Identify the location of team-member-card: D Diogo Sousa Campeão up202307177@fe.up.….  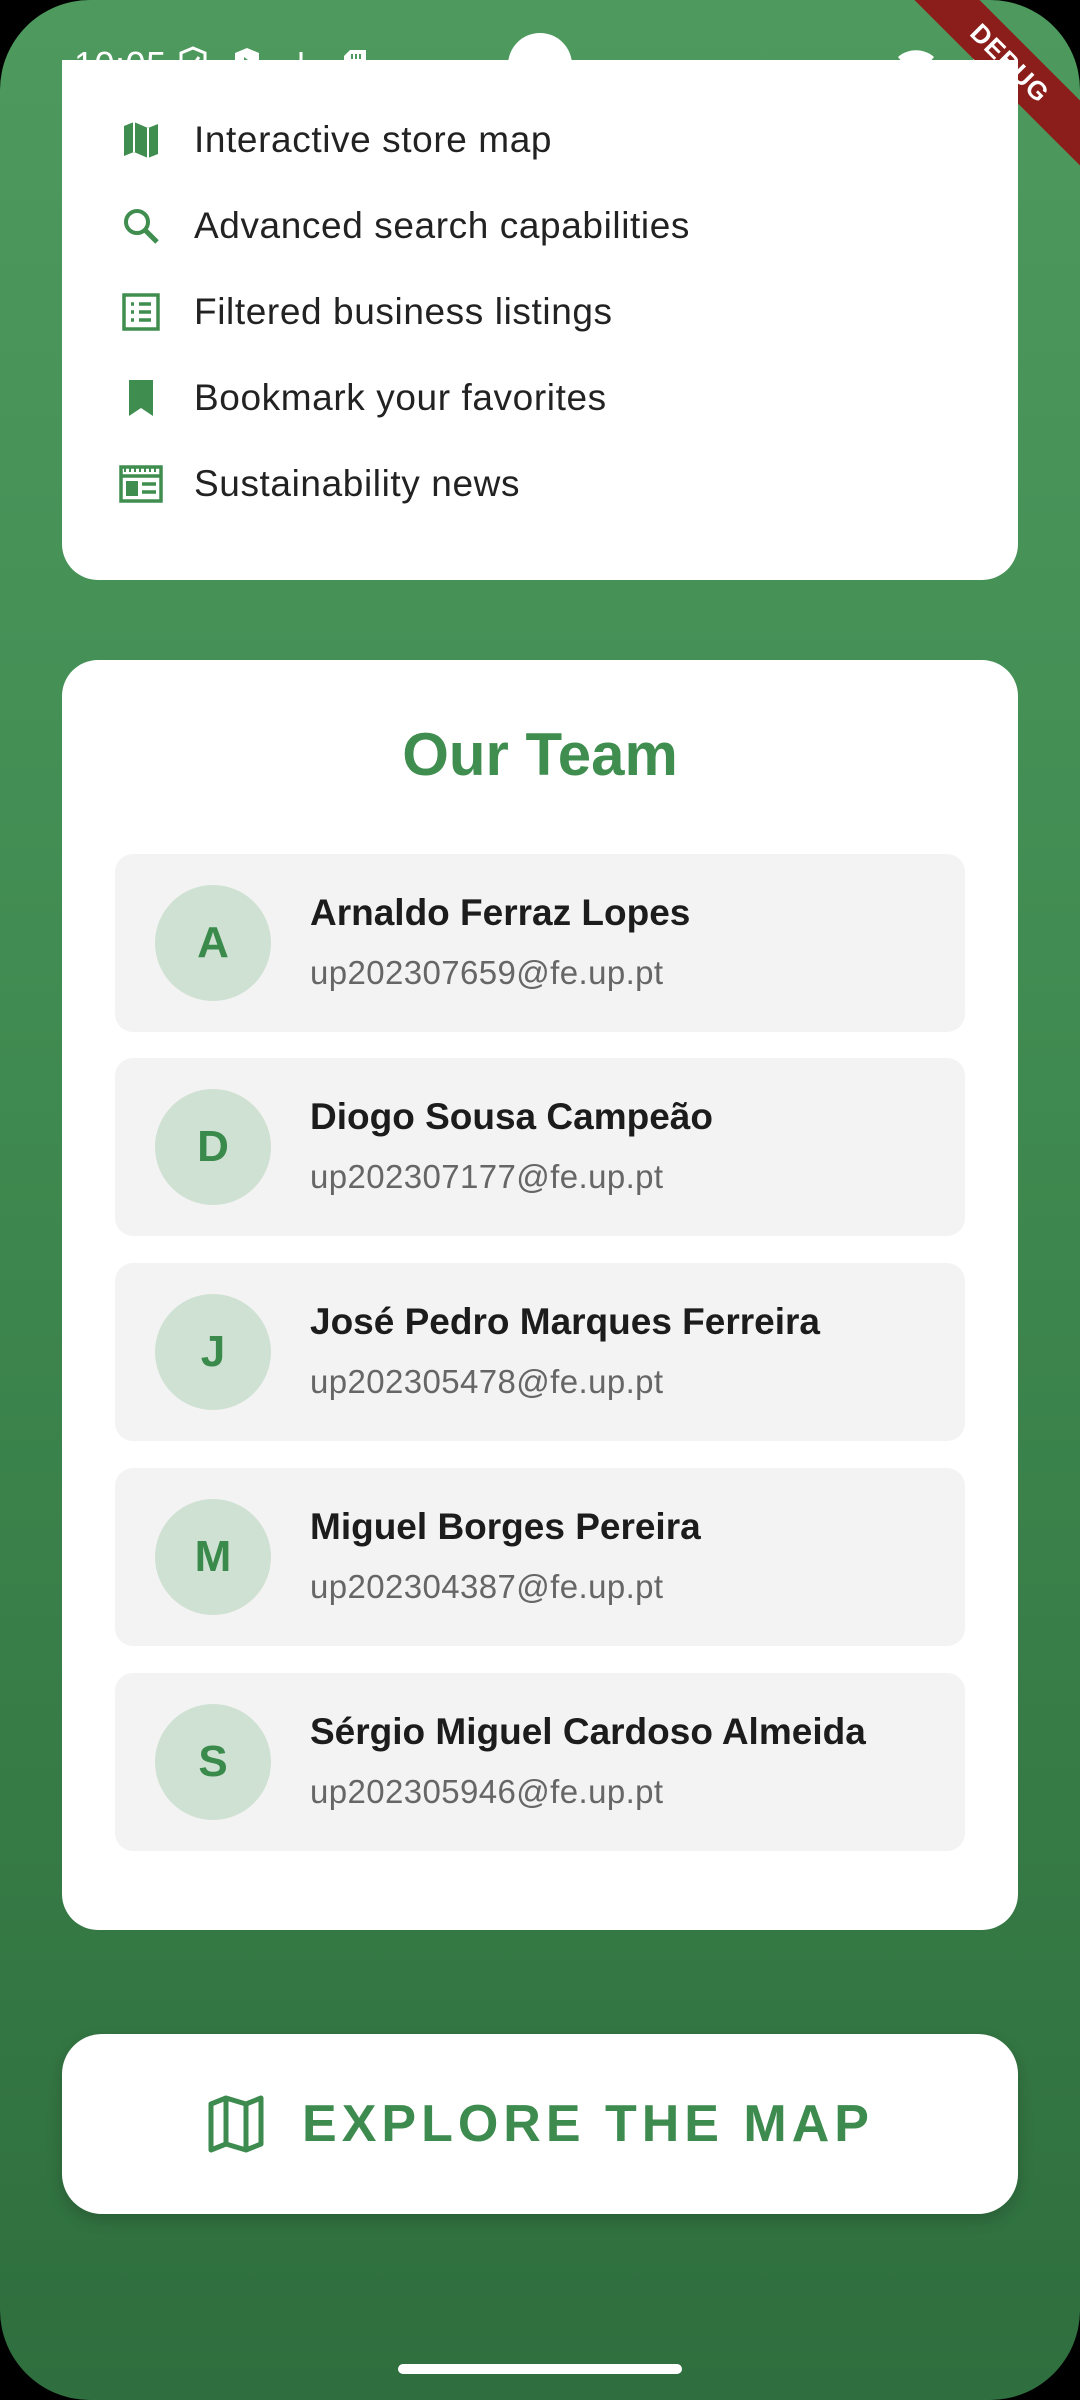
(540, 1147).